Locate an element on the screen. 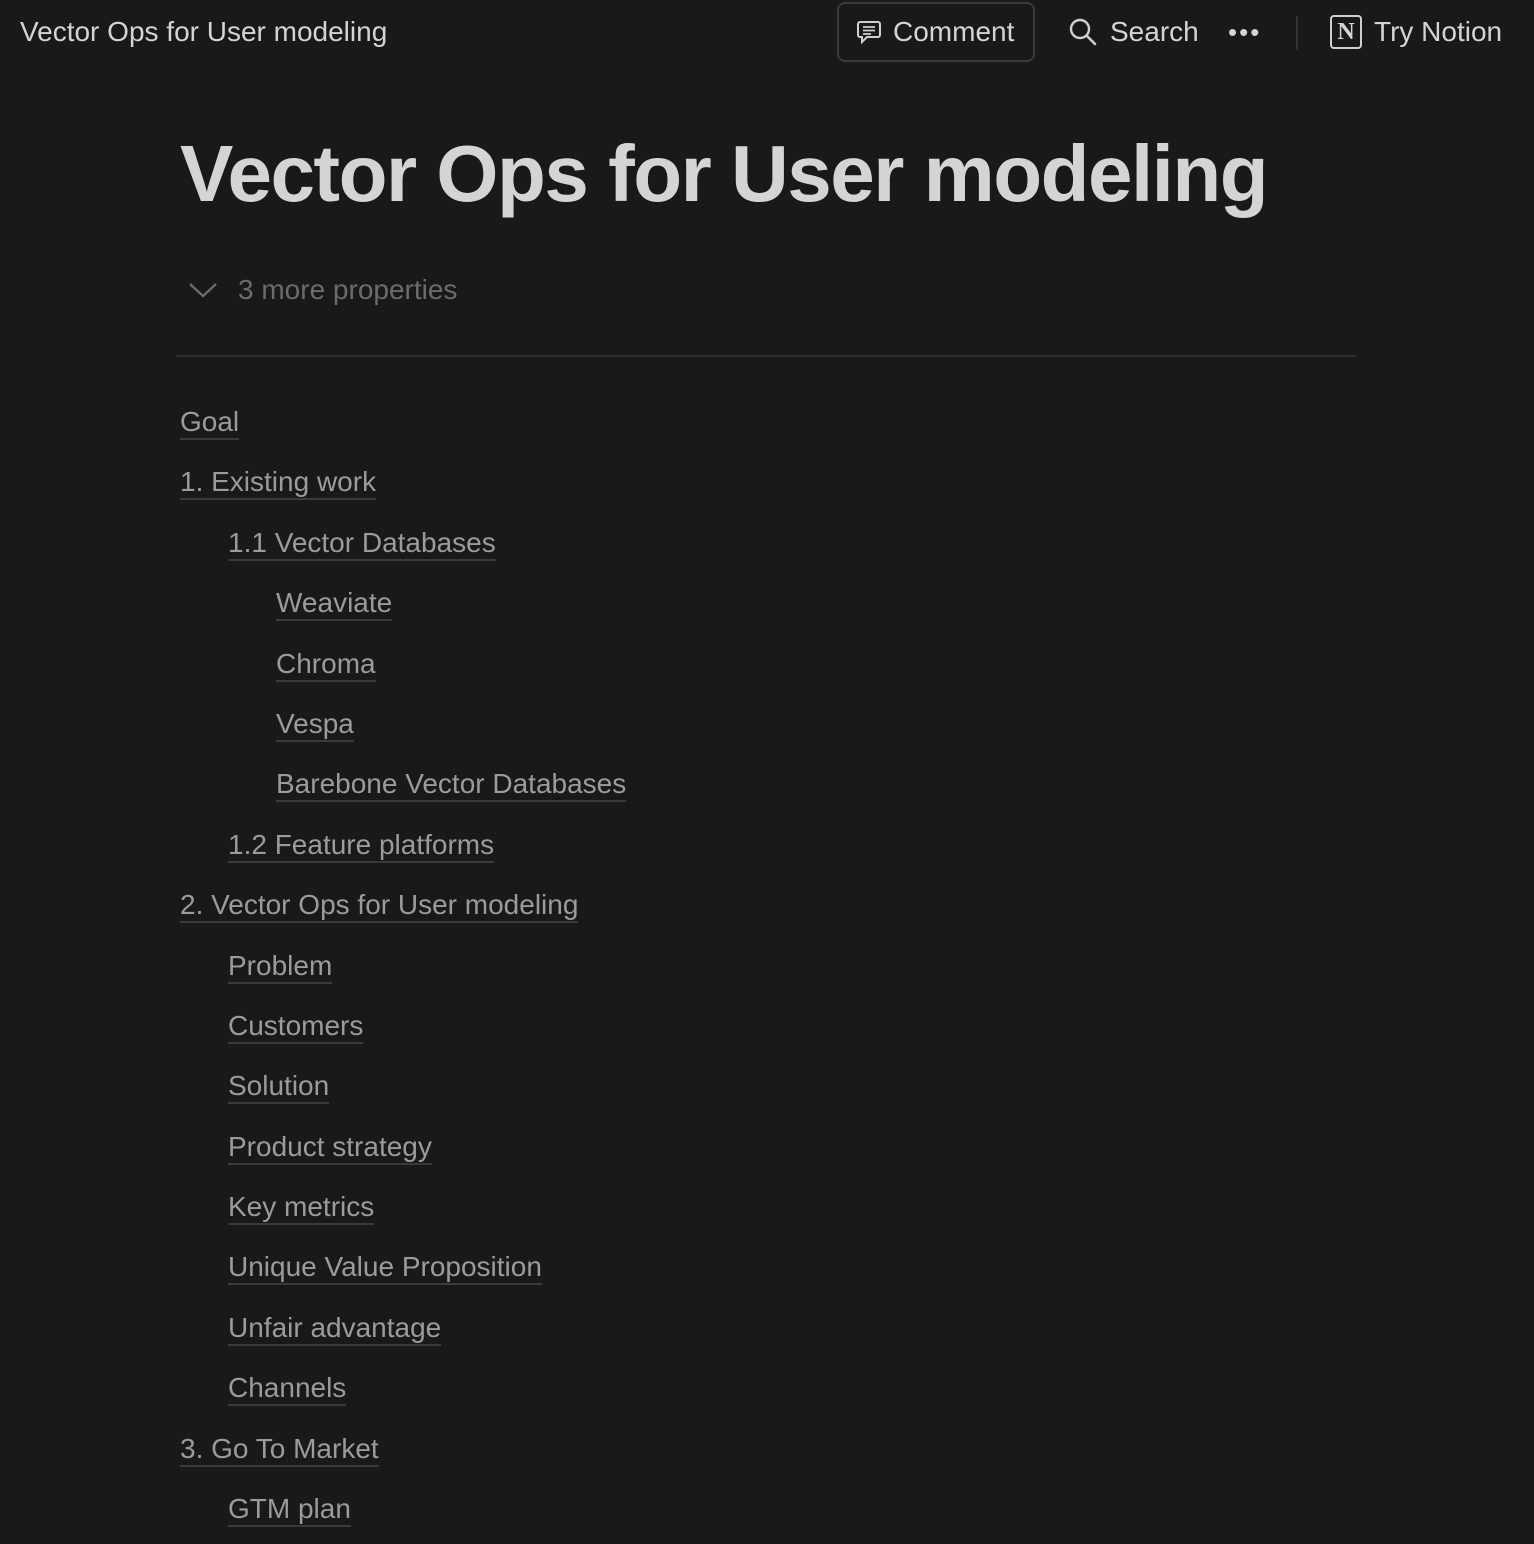 The image size is (1534, 1544). toc-item: 1.1 Vector Databases is located at coordinates (403, 543).